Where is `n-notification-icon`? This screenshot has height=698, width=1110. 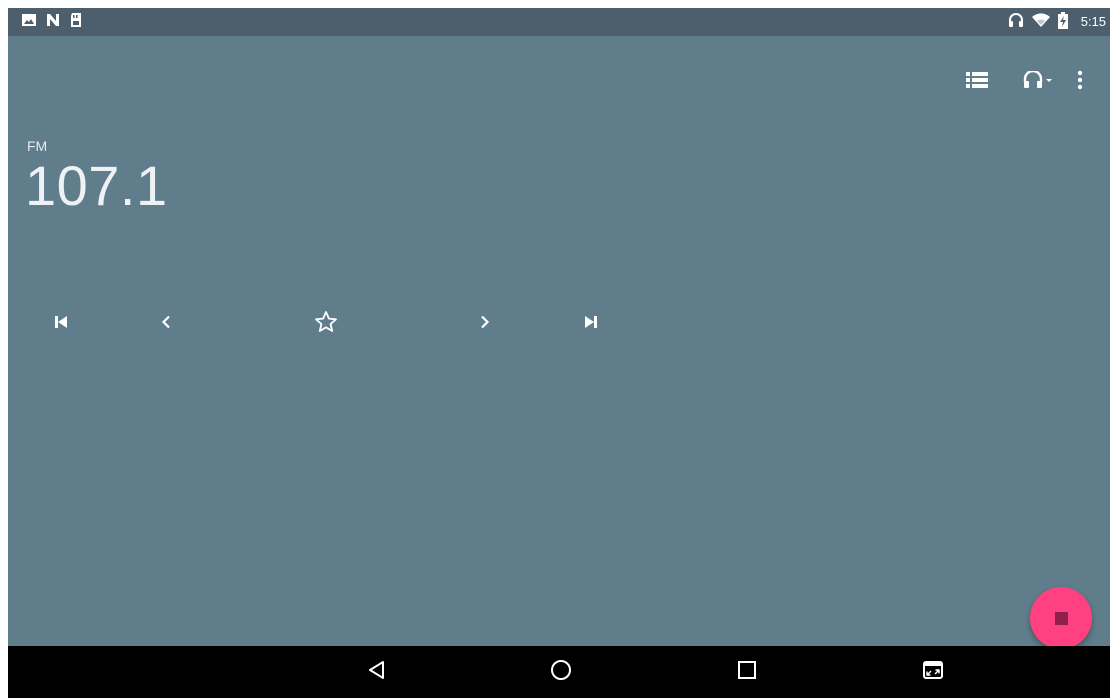
n-notification-icon is located at coordinates (53, 22).